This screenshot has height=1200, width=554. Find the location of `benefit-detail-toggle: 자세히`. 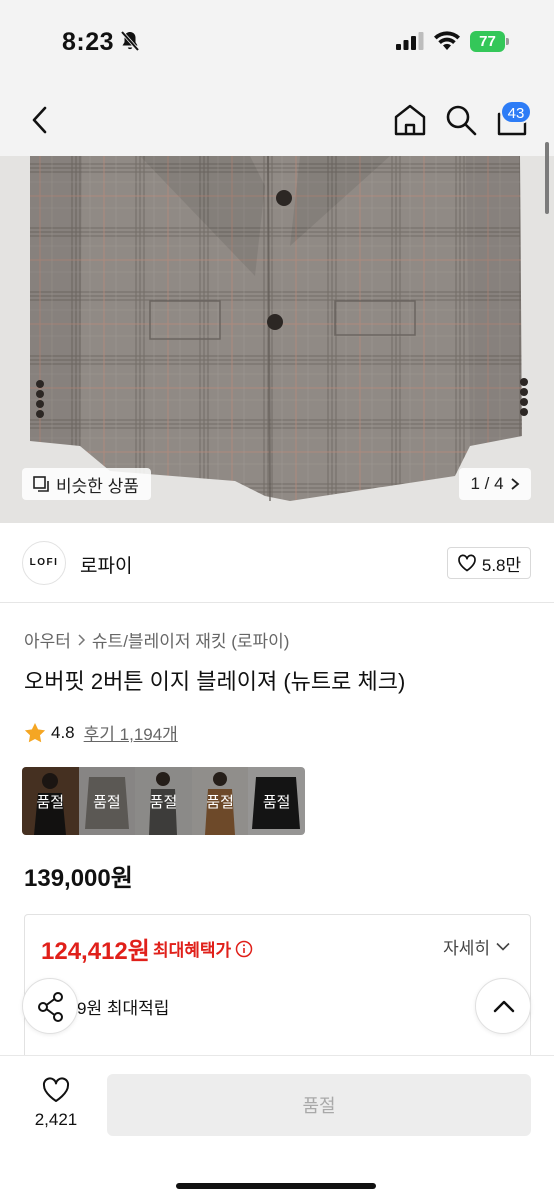

benefit-detail-toggle: 자세히 is located at coordinates (476, 946).